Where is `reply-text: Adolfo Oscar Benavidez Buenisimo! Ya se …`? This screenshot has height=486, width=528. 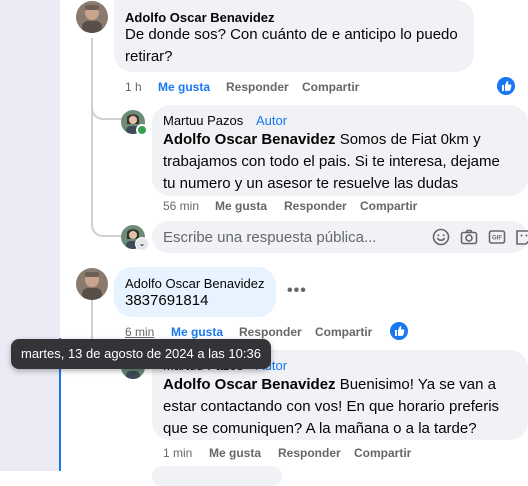 reply-text: Adolfo Oscar Benavidez Buenisimo! Ya se … is located at coordinates (333, 407).